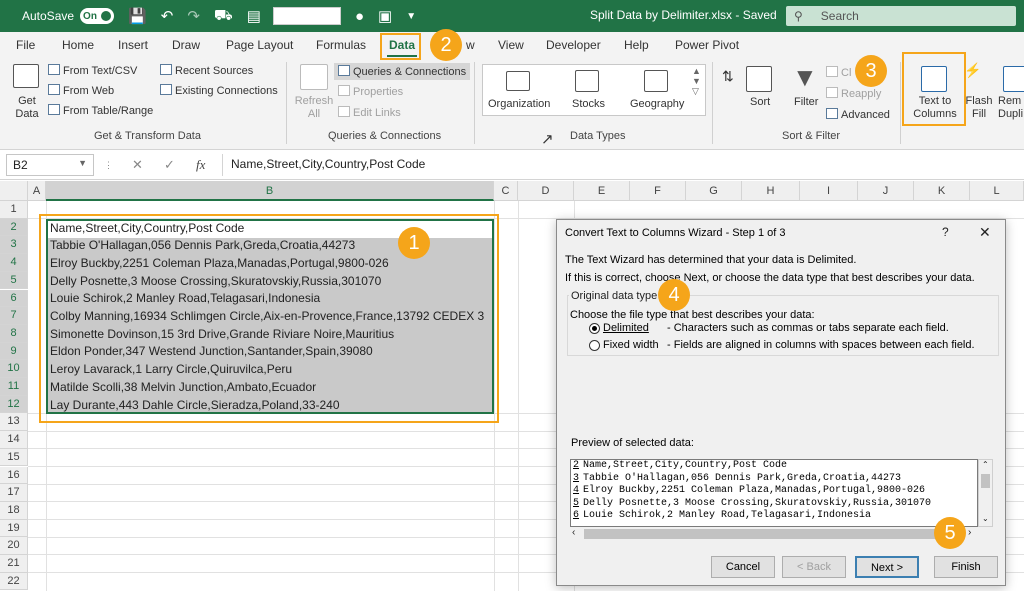 The width and height of the screenshot is (1024, 591). I want to click on tab-draw: Draw, so click(186, 45).